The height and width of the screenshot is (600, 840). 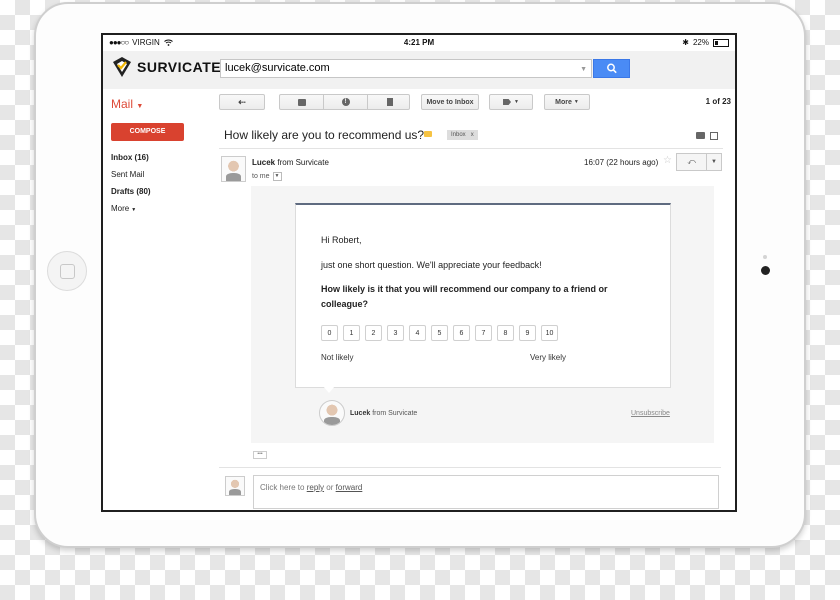 I want to click on show-details-icon: ▼, so click(x=277, y=176).